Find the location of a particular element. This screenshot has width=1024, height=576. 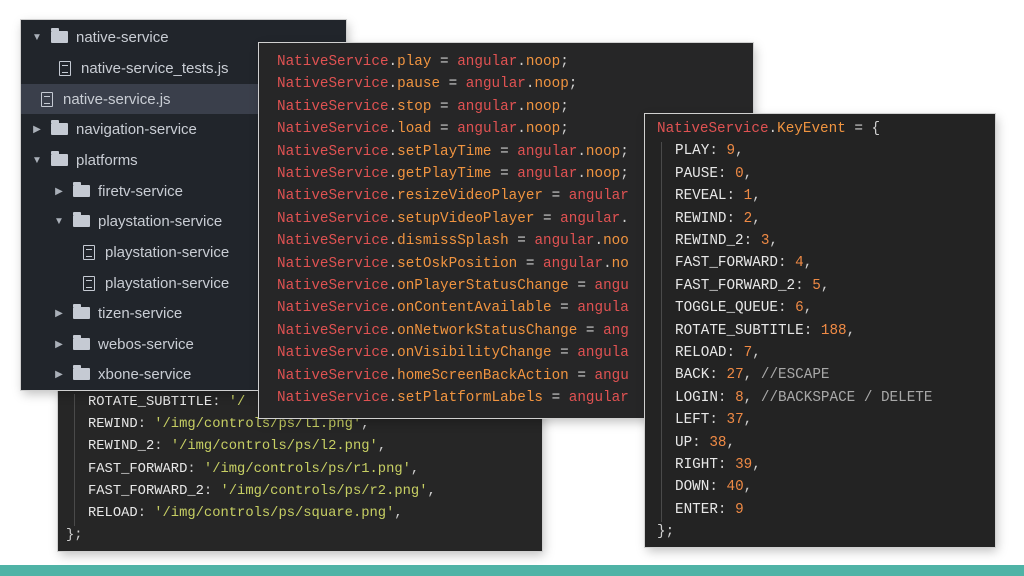

code-line: RELOAD: '/img/controls/ps/square.png', is located at coordinates (245, 514).